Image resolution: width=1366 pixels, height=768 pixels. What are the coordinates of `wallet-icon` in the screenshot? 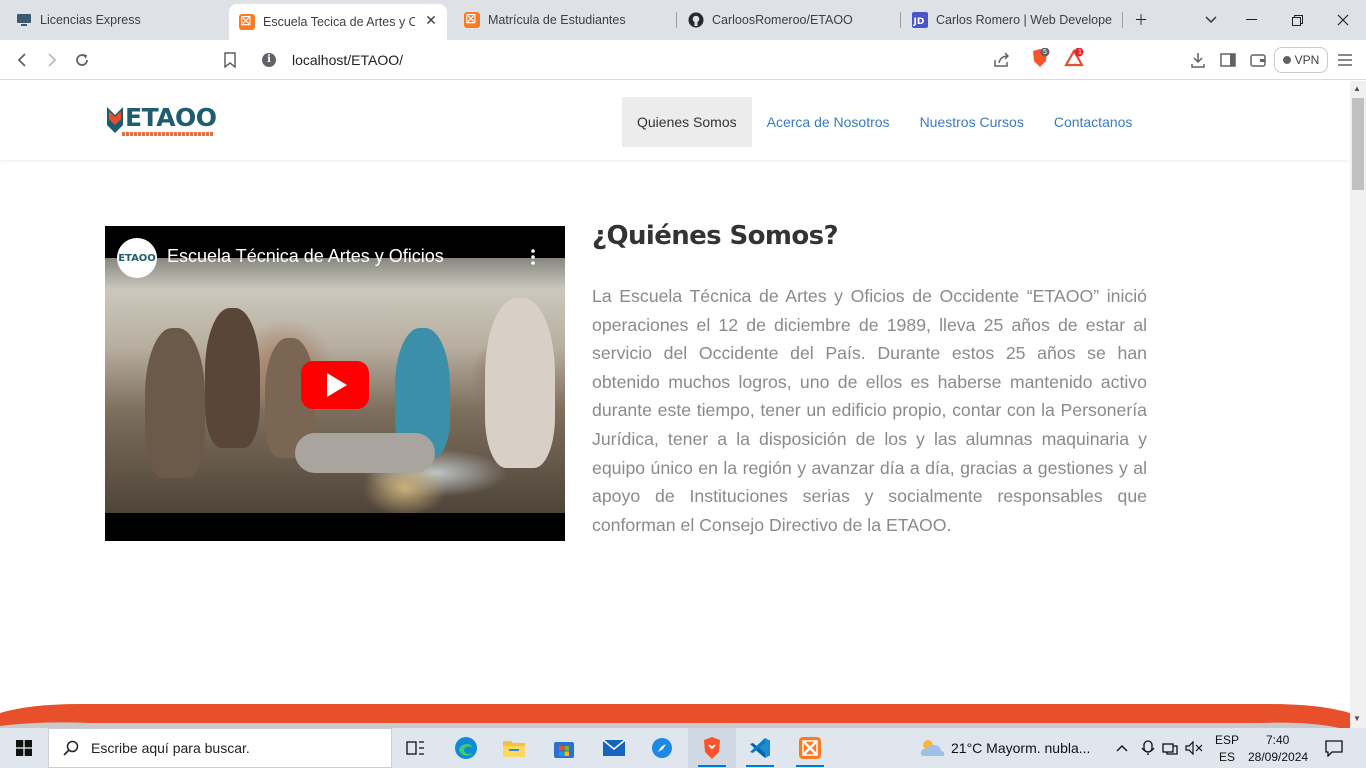 It's located at (1258, 60).